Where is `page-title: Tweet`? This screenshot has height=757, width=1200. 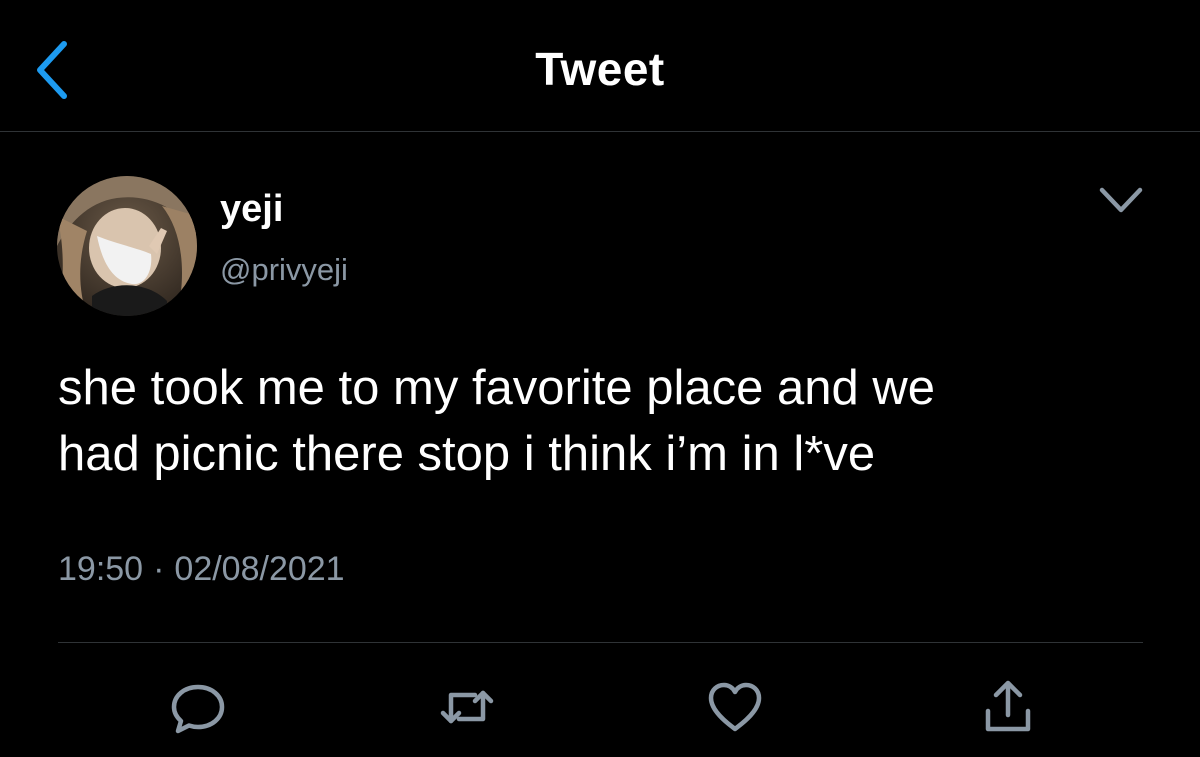
page-title: Tweet is located at coordinates (600, 69).